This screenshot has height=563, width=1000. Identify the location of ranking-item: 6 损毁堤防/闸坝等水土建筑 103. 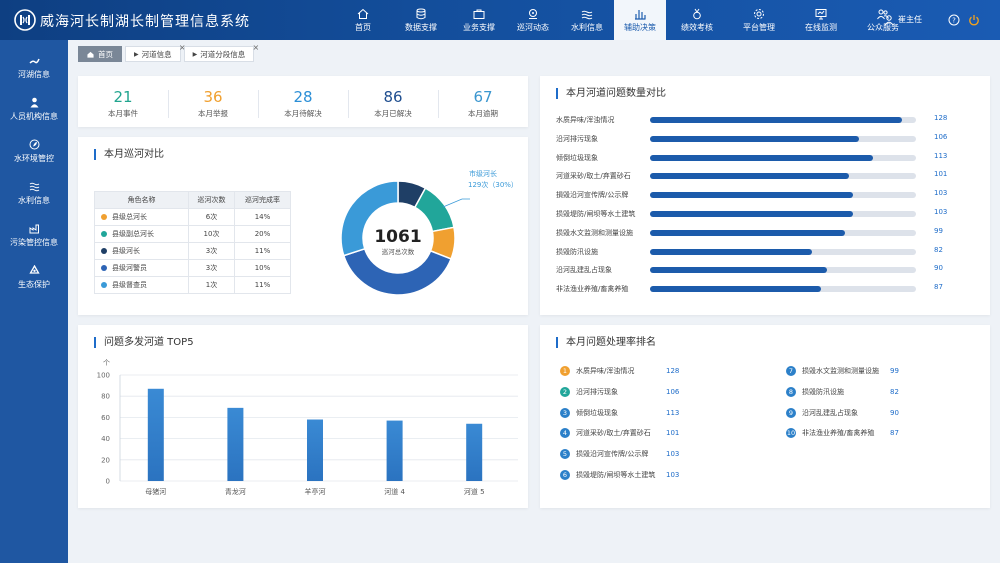
(619, 475).